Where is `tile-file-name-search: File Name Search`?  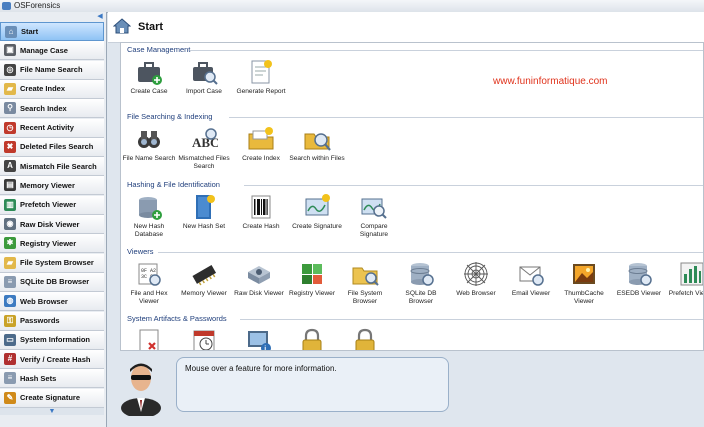 tile-file-name-search: File Name Search is located at coordinates (149, 144).